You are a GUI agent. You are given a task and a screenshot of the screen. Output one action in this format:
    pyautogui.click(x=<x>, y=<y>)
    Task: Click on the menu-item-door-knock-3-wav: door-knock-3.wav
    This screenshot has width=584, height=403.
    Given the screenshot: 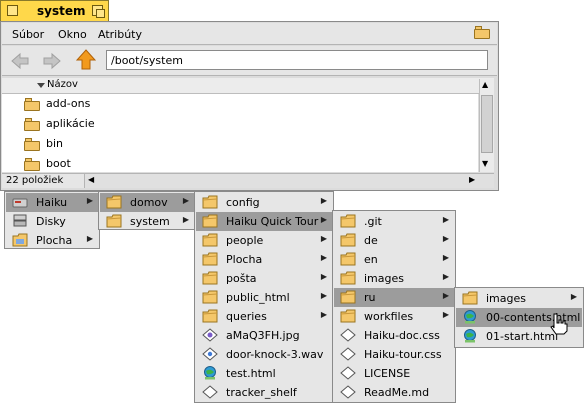 What is the action you would take?
    pyautogui.click(x=264, y=354)
    